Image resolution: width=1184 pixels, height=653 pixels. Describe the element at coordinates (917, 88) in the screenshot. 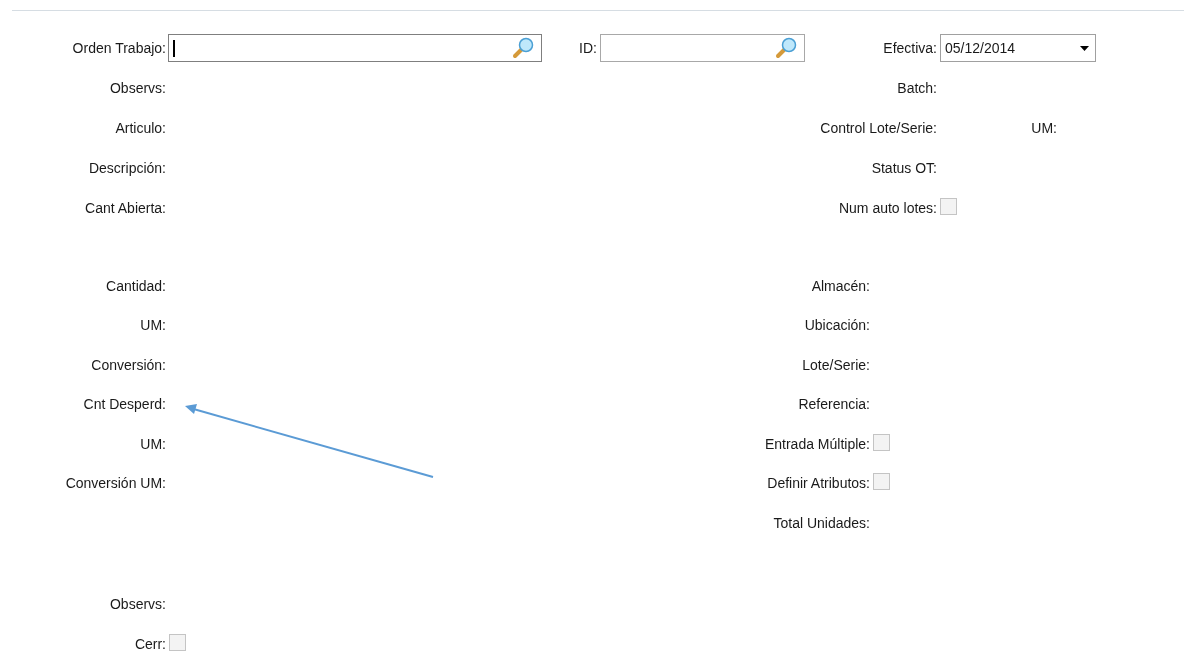

I see `field-label: Batch:` at that location.